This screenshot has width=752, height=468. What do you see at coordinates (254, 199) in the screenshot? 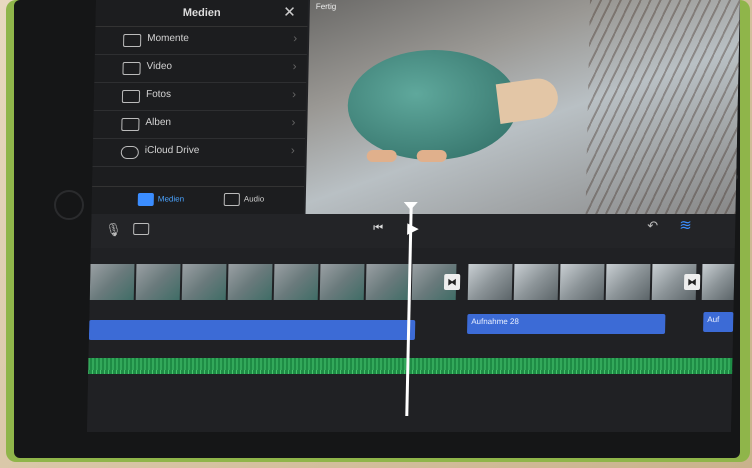
I see `tab-label: Audio` at bounding box center [254, 199].